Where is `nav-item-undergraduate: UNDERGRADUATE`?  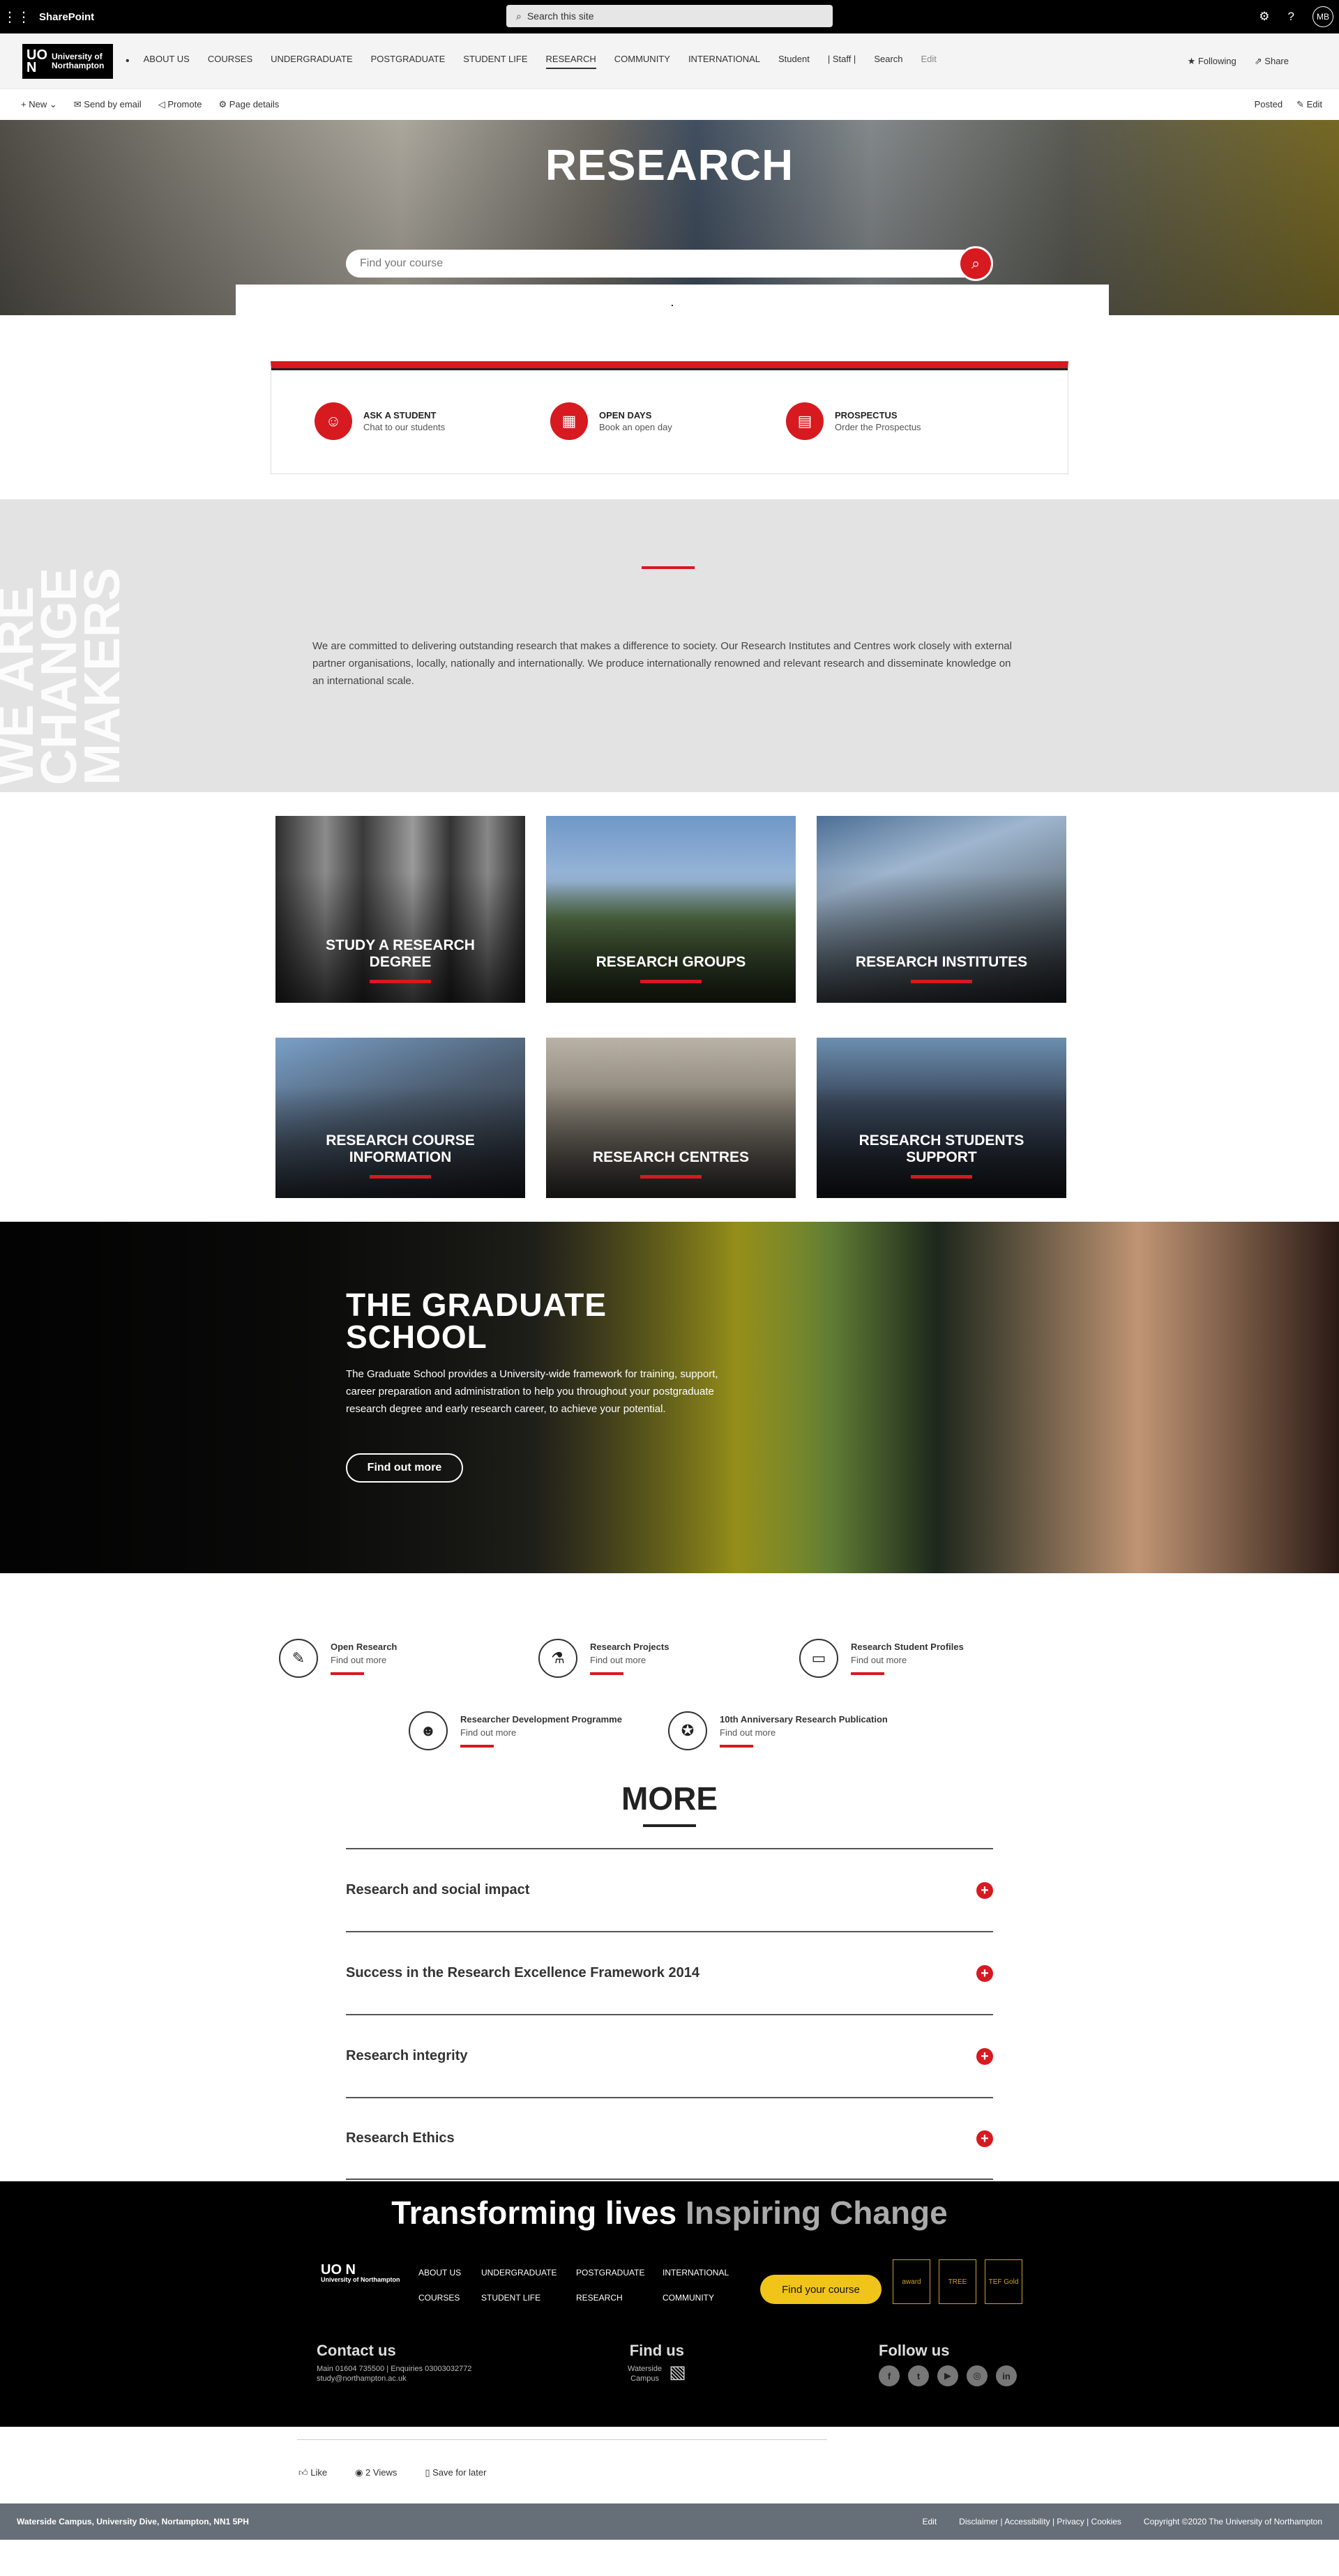
nav-item-undergraduate: UNDERGRADUATE is located at coordinates (312, 61).